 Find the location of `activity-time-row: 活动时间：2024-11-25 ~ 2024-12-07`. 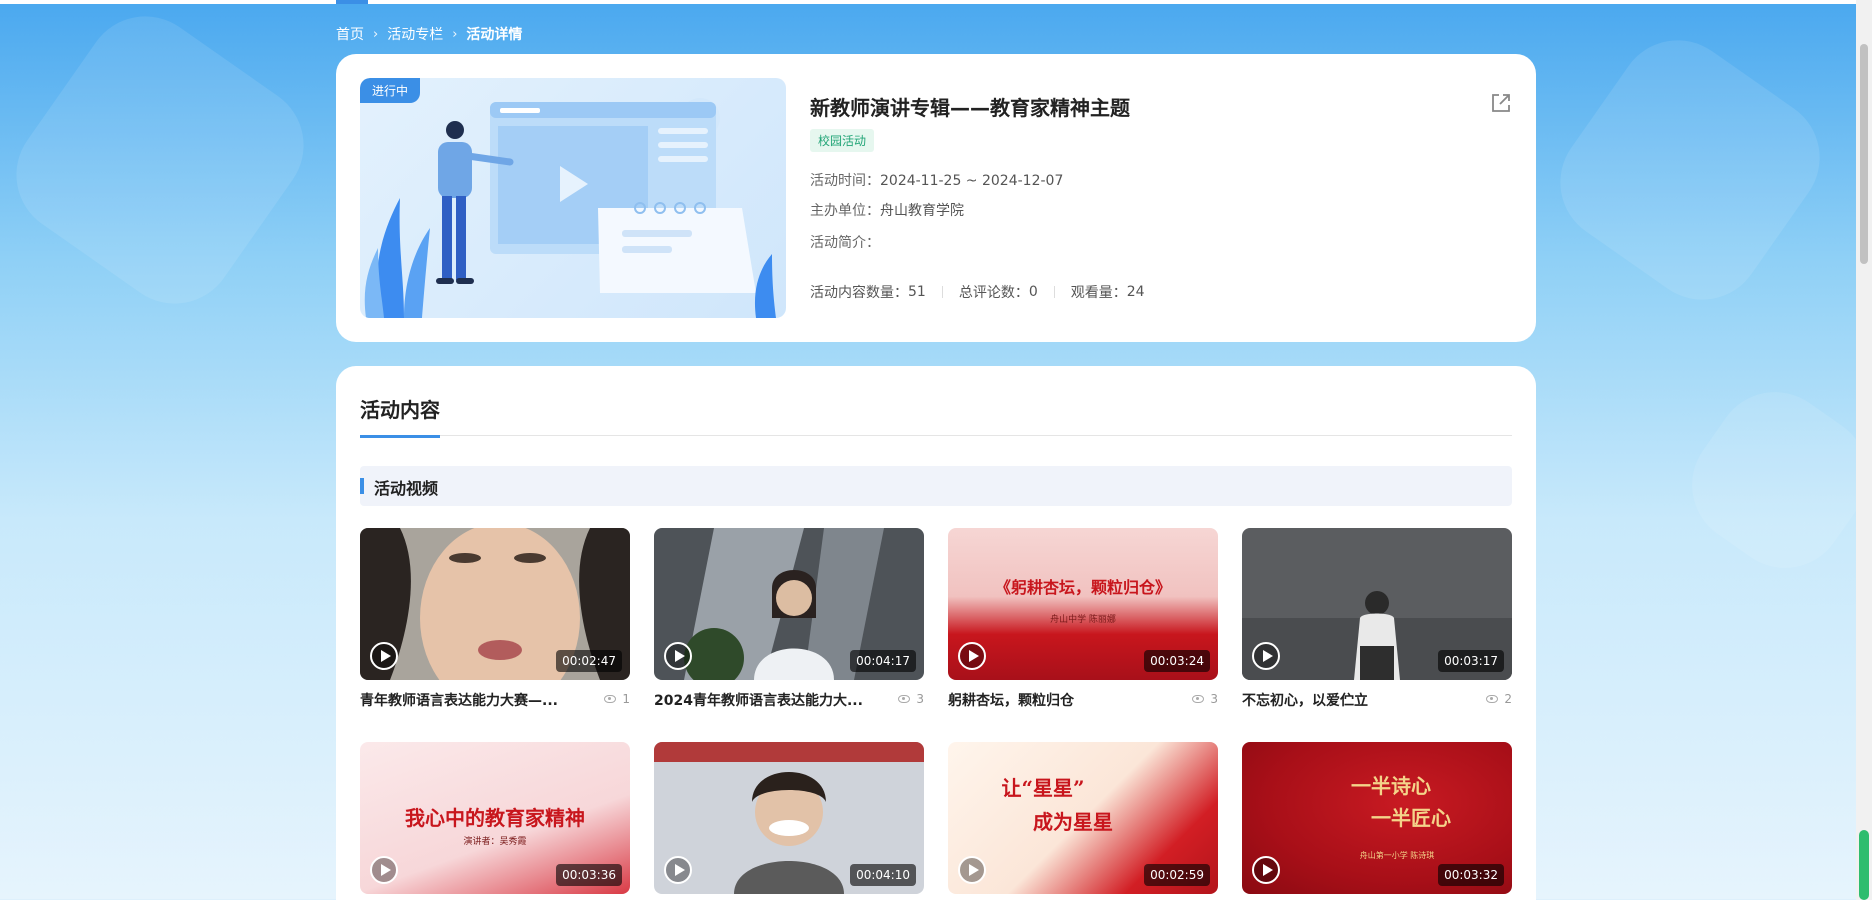

activity-time-row: 活动时间：2024-11-25 ~ 2024-12-07 is located at coordinates (936, 180).